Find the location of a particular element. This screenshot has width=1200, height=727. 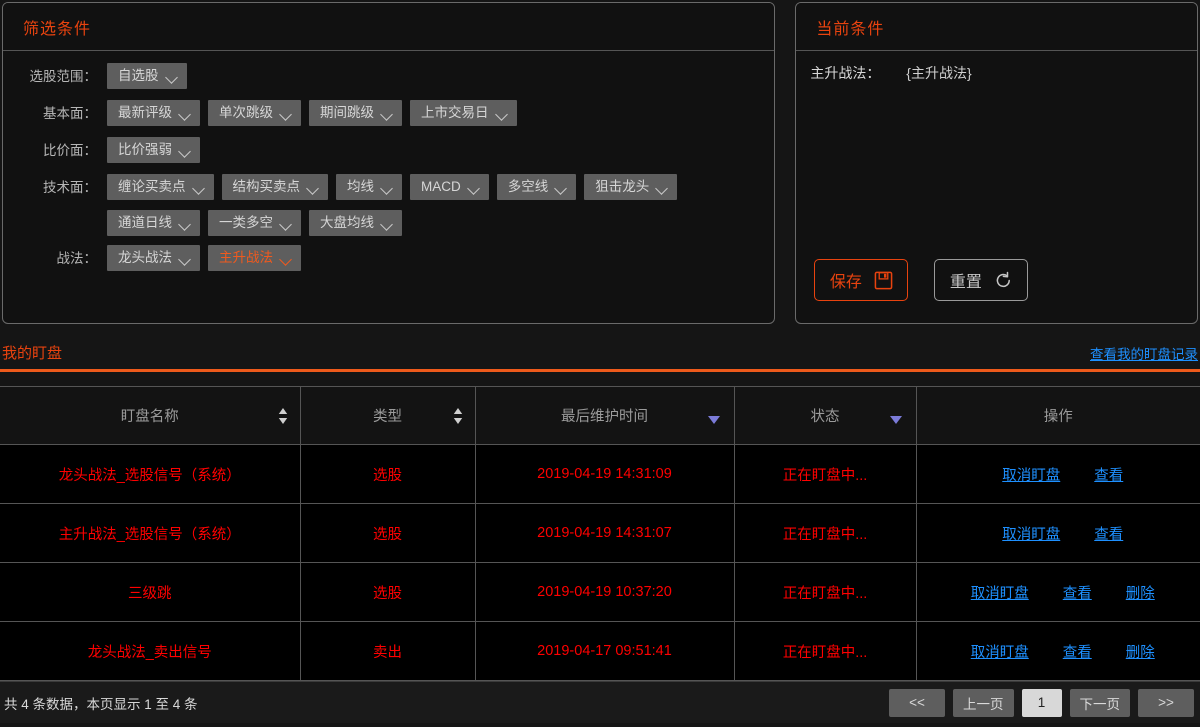

pagination-button: 1 is located at coordinates (1041, 702).